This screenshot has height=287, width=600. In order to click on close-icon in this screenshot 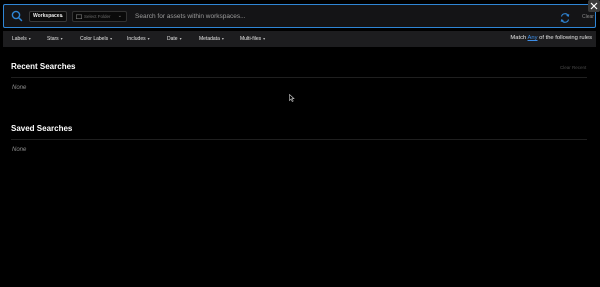, I will do `click(594, 6)`.